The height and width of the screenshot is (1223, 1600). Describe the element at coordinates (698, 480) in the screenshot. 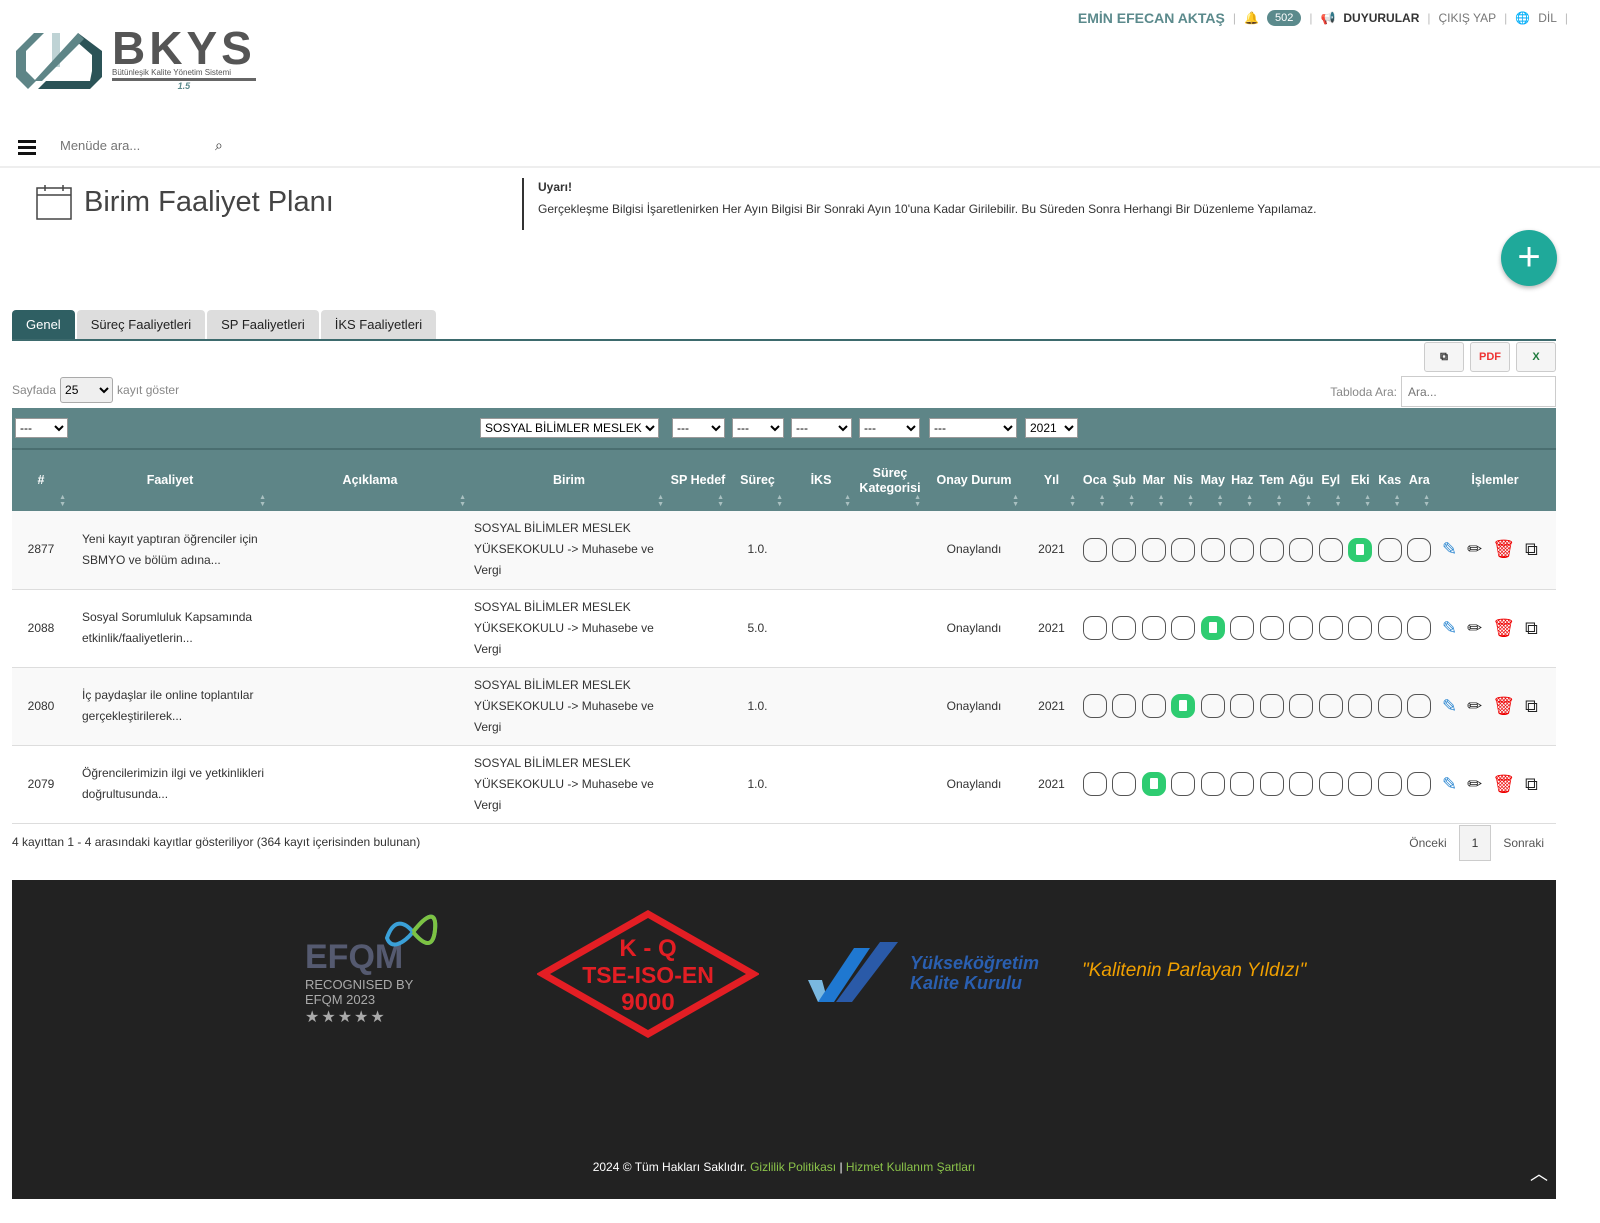

I see `column-header: SP Hedef ▲ ▼` at that location.